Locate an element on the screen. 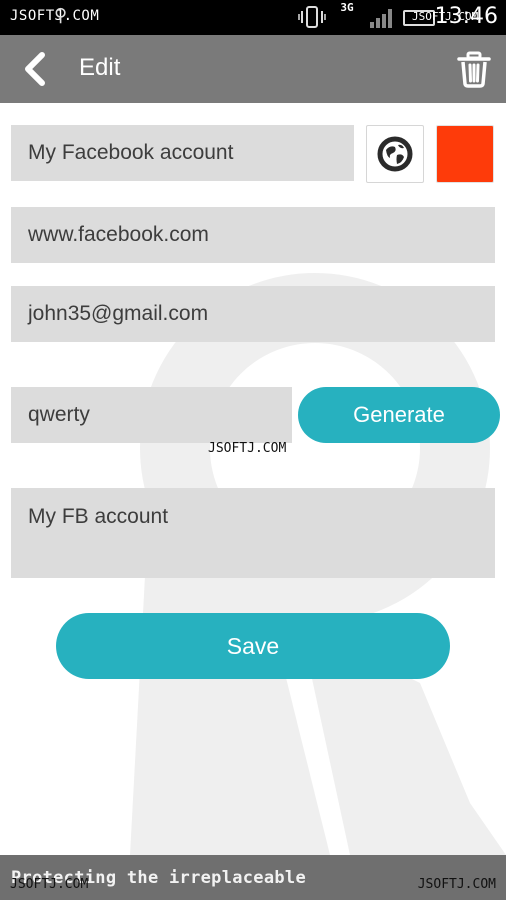 The width and height of the screenshot is (506, 900). globe-icon is located at coordinates (395, 154).